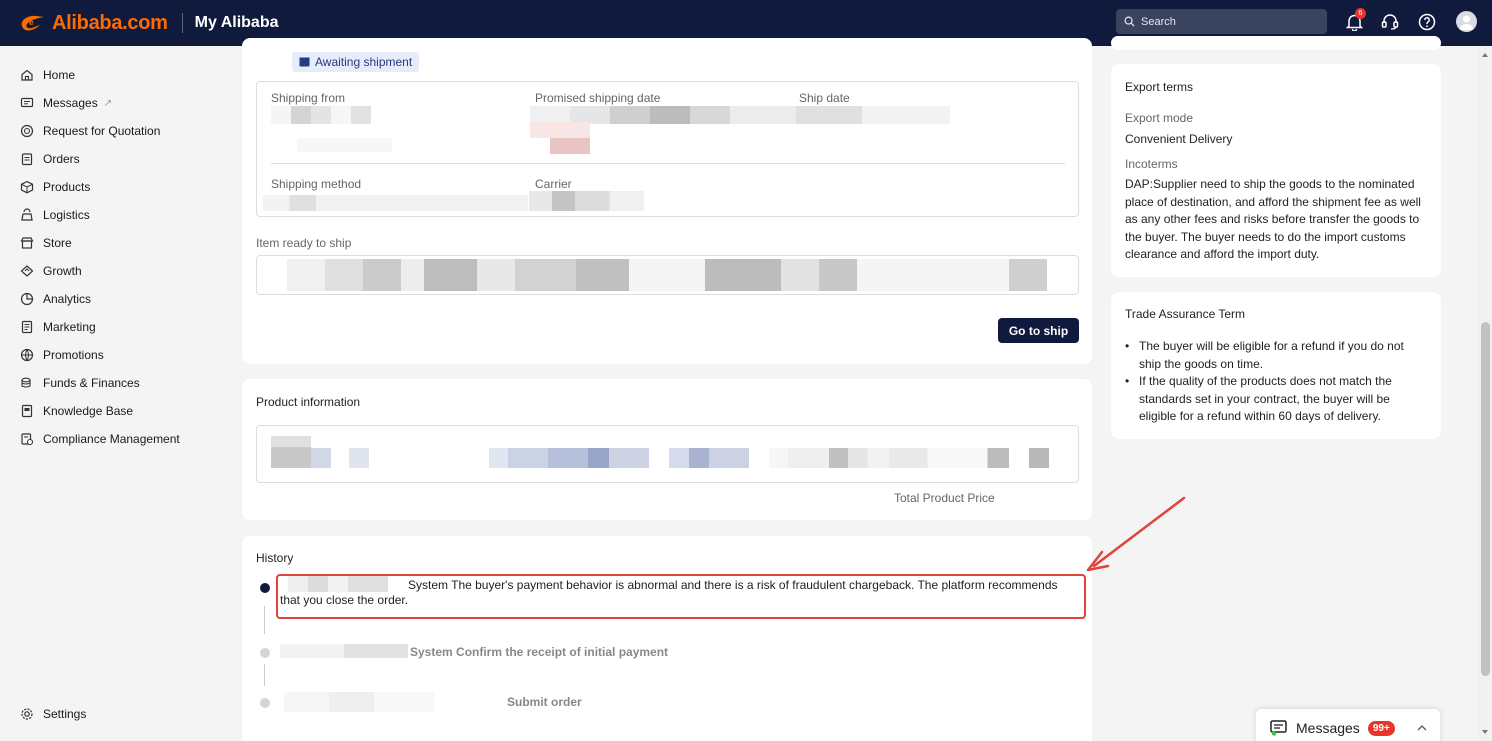 The image size is (1492, 741). What do you see at coordinates (62, 271) in the screenshot?
I see `sidebar-item-label: Growth` at bounding box center [62, 271].